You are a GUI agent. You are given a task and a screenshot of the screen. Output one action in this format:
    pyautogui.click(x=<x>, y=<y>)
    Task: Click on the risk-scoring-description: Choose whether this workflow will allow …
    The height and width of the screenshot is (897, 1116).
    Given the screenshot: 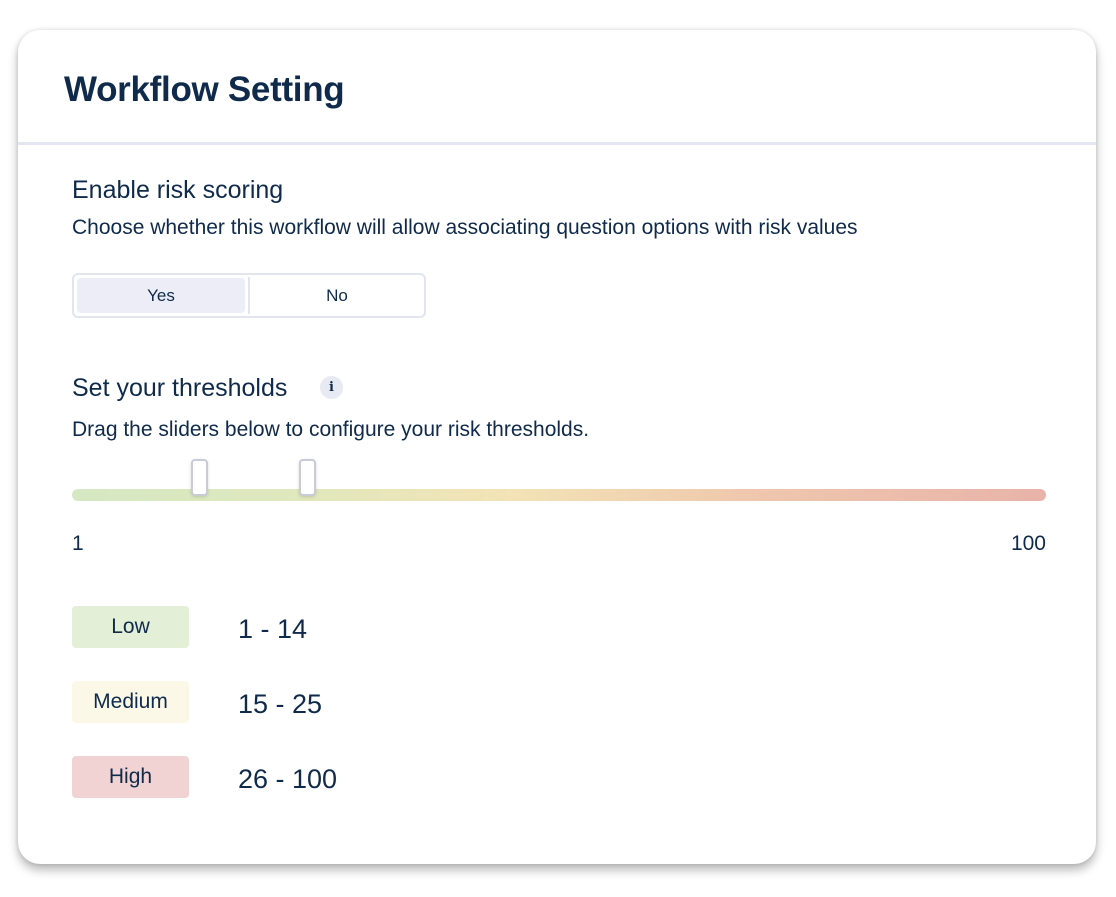 What is the action you would take?
    pyautogui.click(x=465, y=227)
    